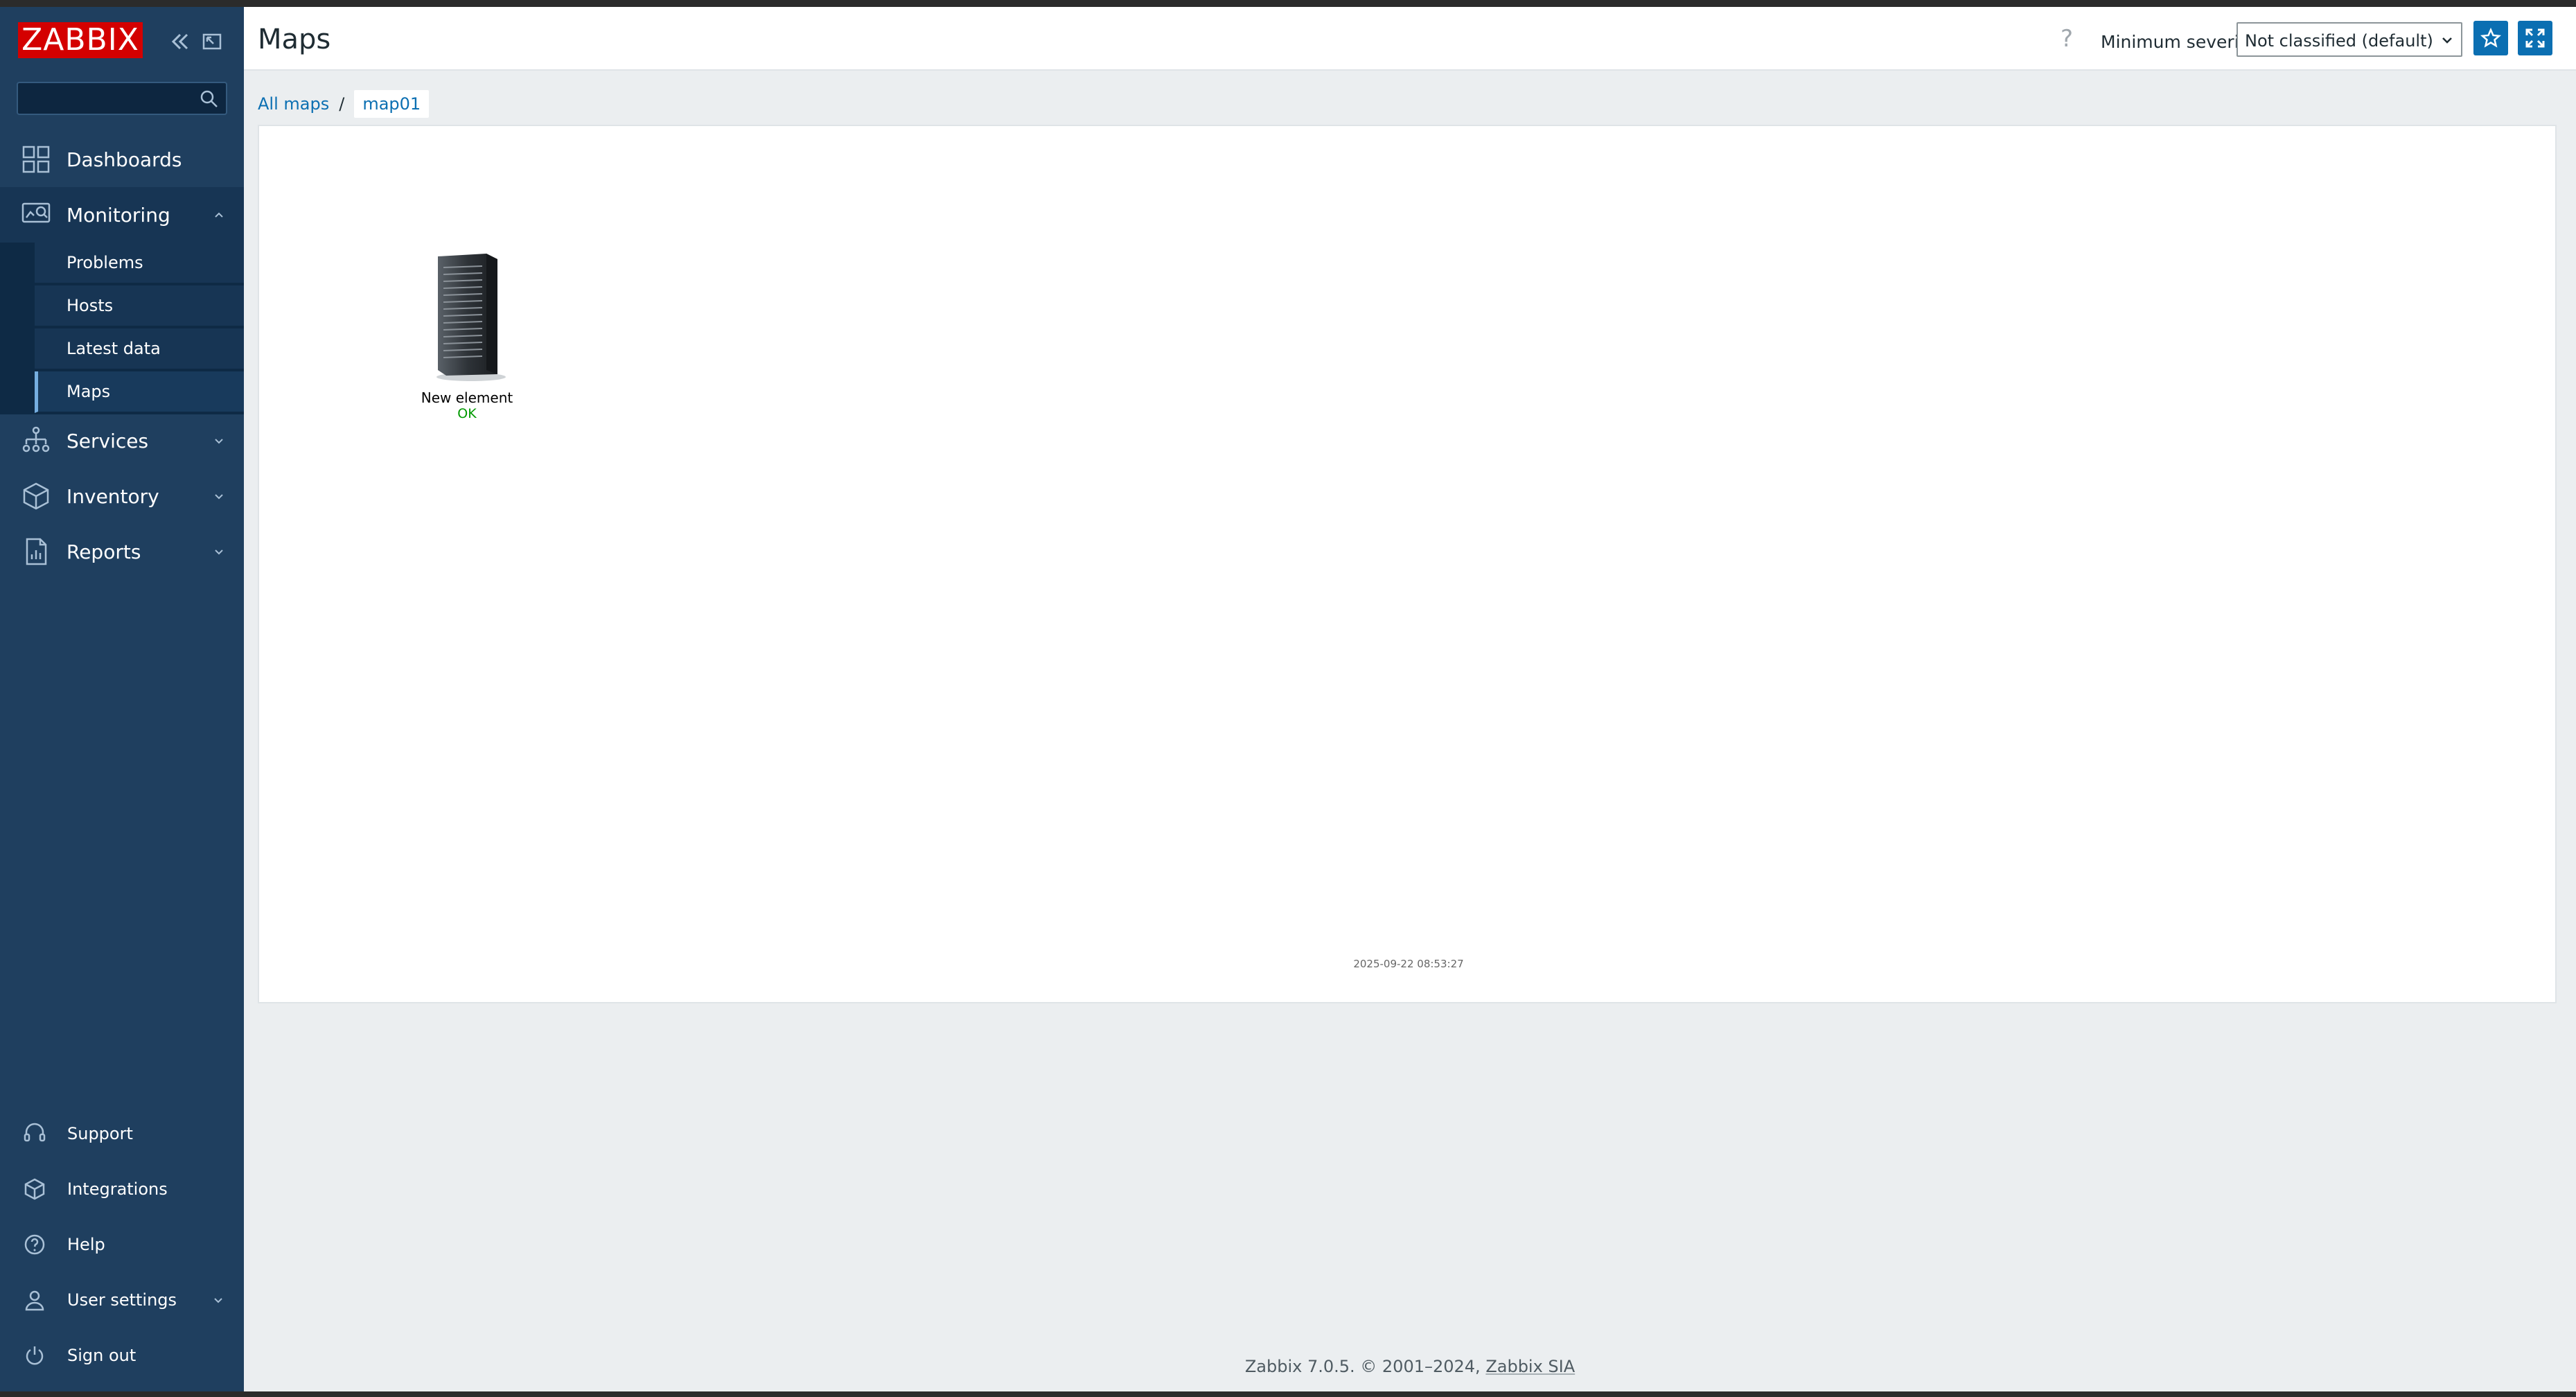  What do you see at coordinates (1408, 964) in the screenshot?
I see `map-timestamp: 2025-09-22 08:53:27` at bounding box center [1408, 964].